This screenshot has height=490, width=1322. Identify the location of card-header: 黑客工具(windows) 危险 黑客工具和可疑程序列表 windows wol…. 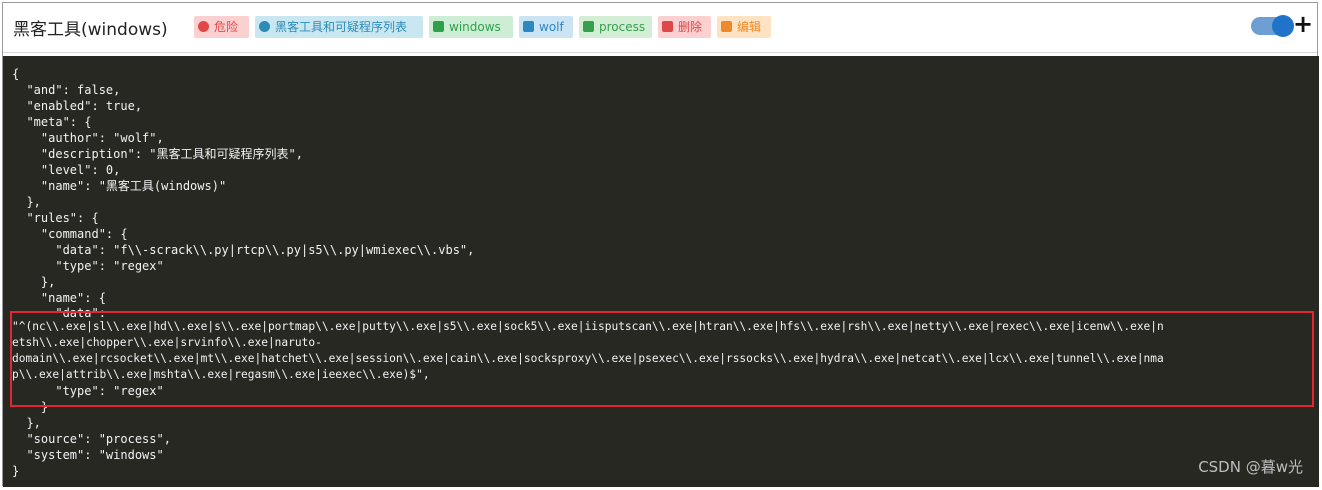
(660, 28).